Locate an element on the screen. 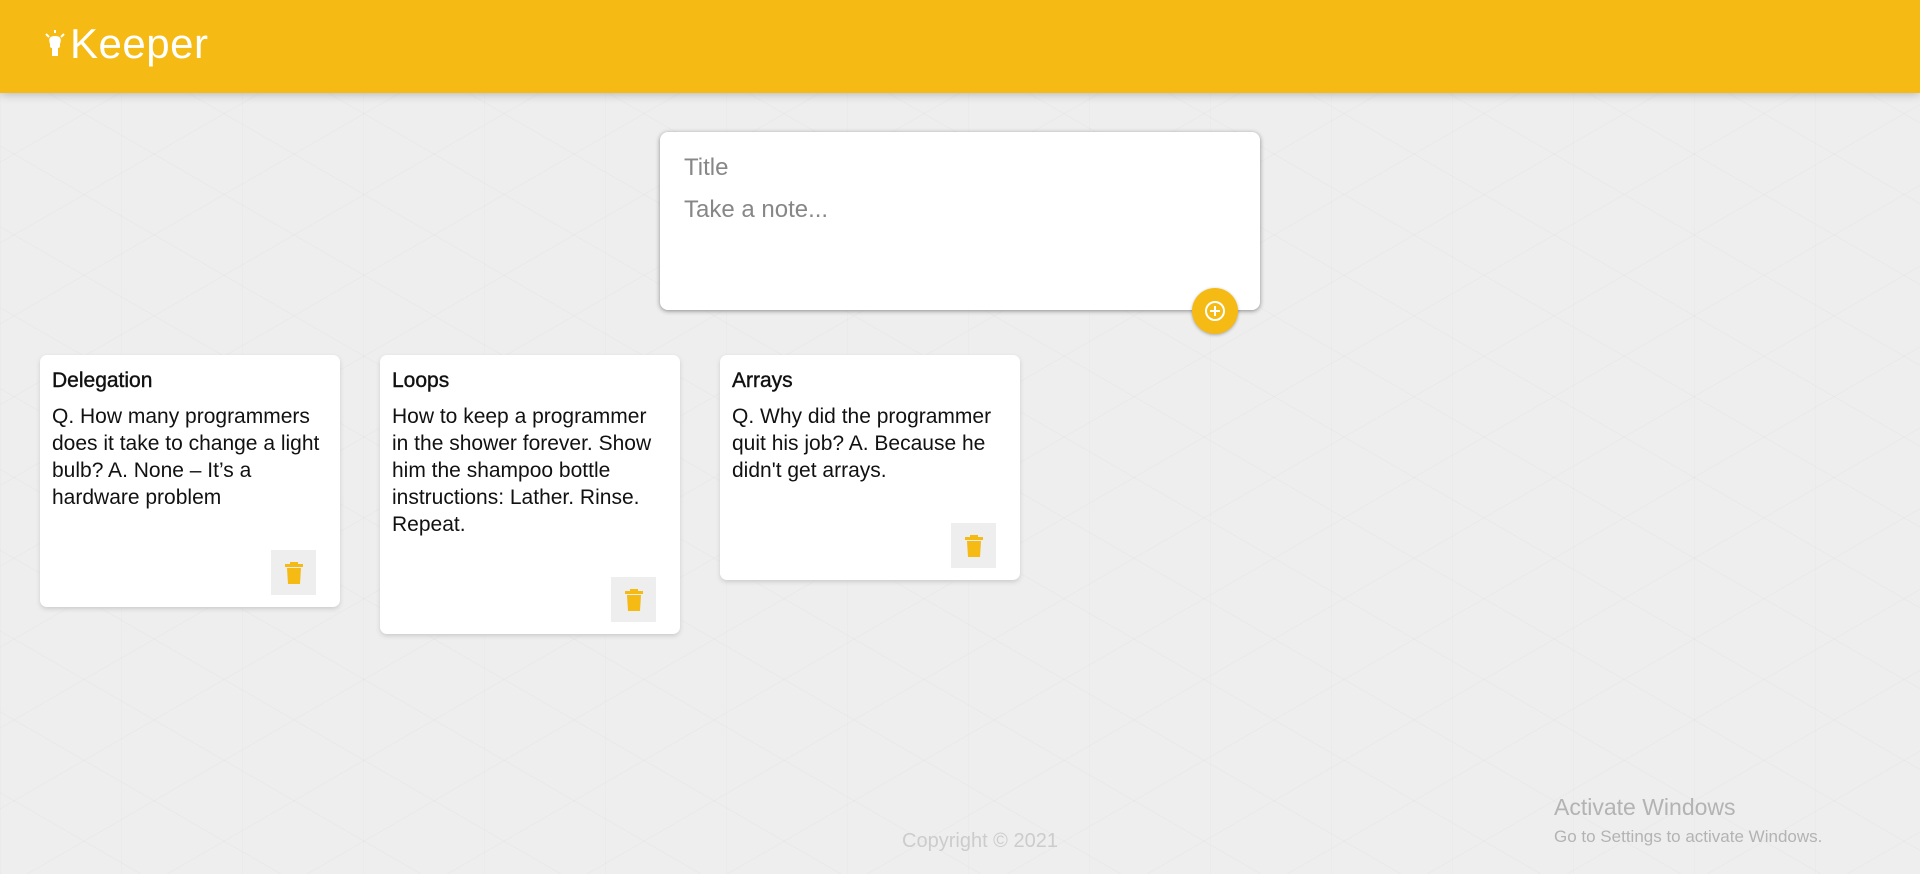 The image size is (1920, 874). plus-icon is located at coordinates (1215, 311).